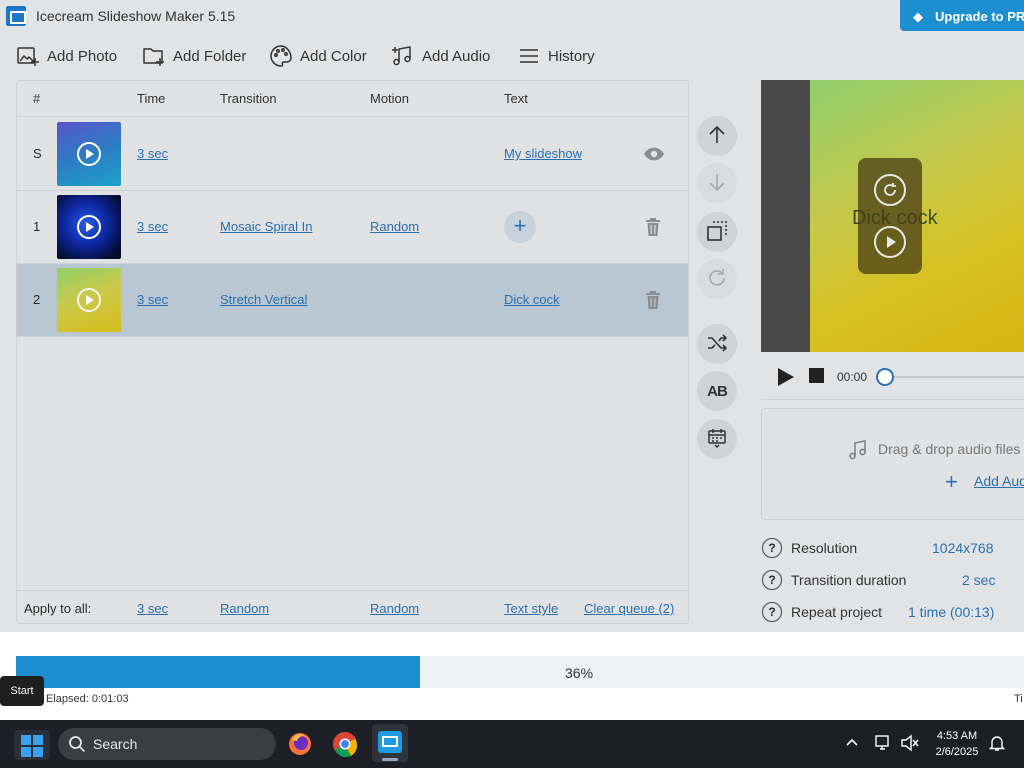 The height and width of the screenshot is (768, 1024). I want to click on calendar-icon, so click(717, 439).